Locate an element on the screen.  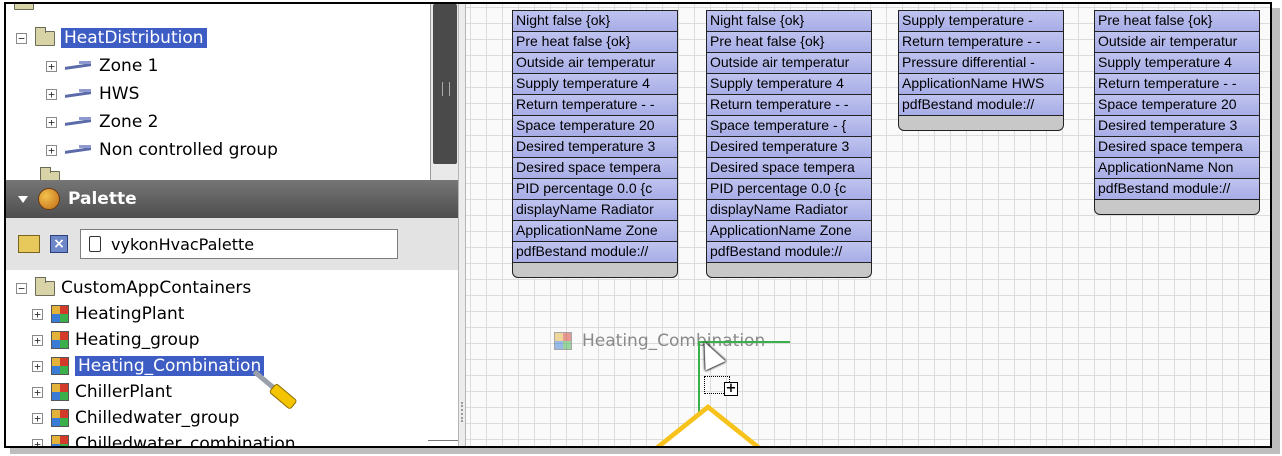
palette-item-chillerplant: + ChillerPlant is located at coordinates (102, 392).